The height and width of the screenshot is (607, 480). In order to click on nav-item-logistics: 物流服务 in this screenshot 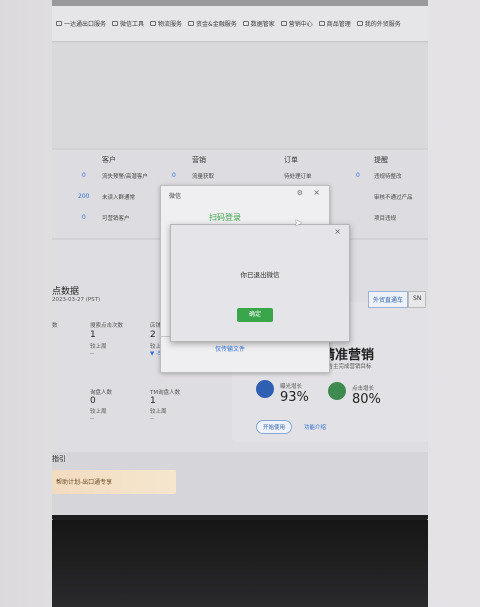, I will do `click(166, 23)`.